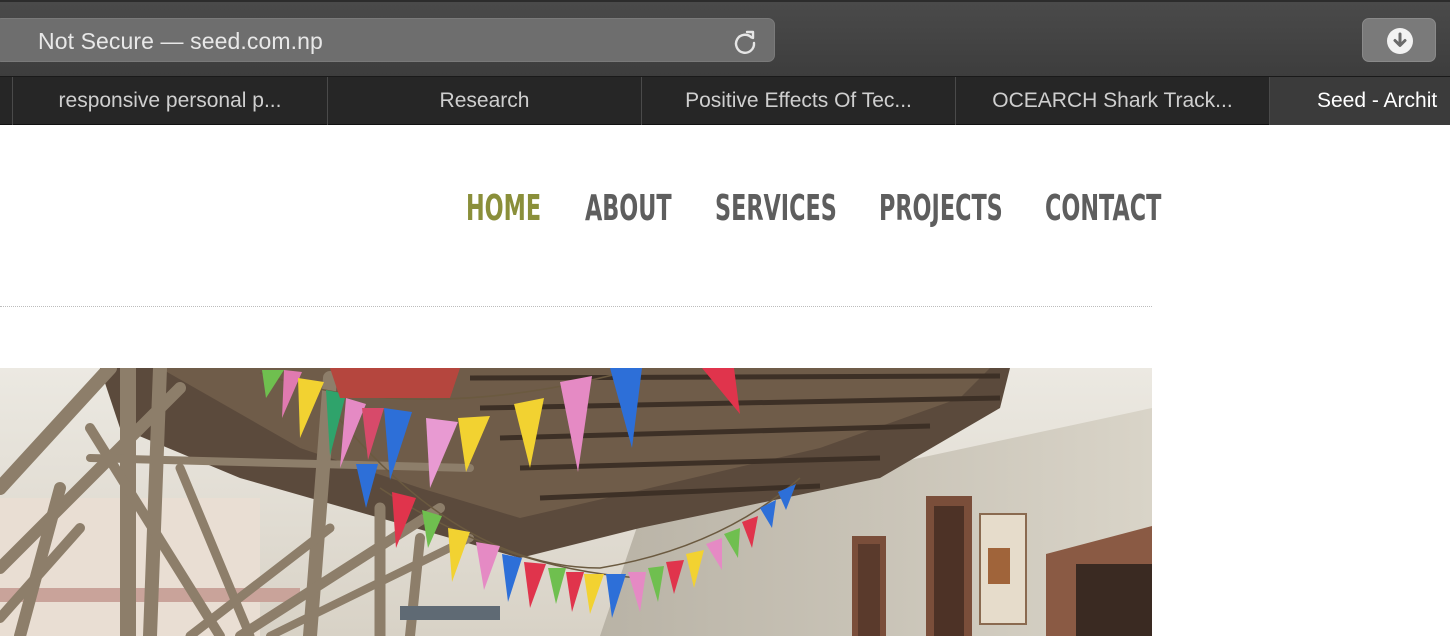  I want to click on download-button, so click(1399, 40).